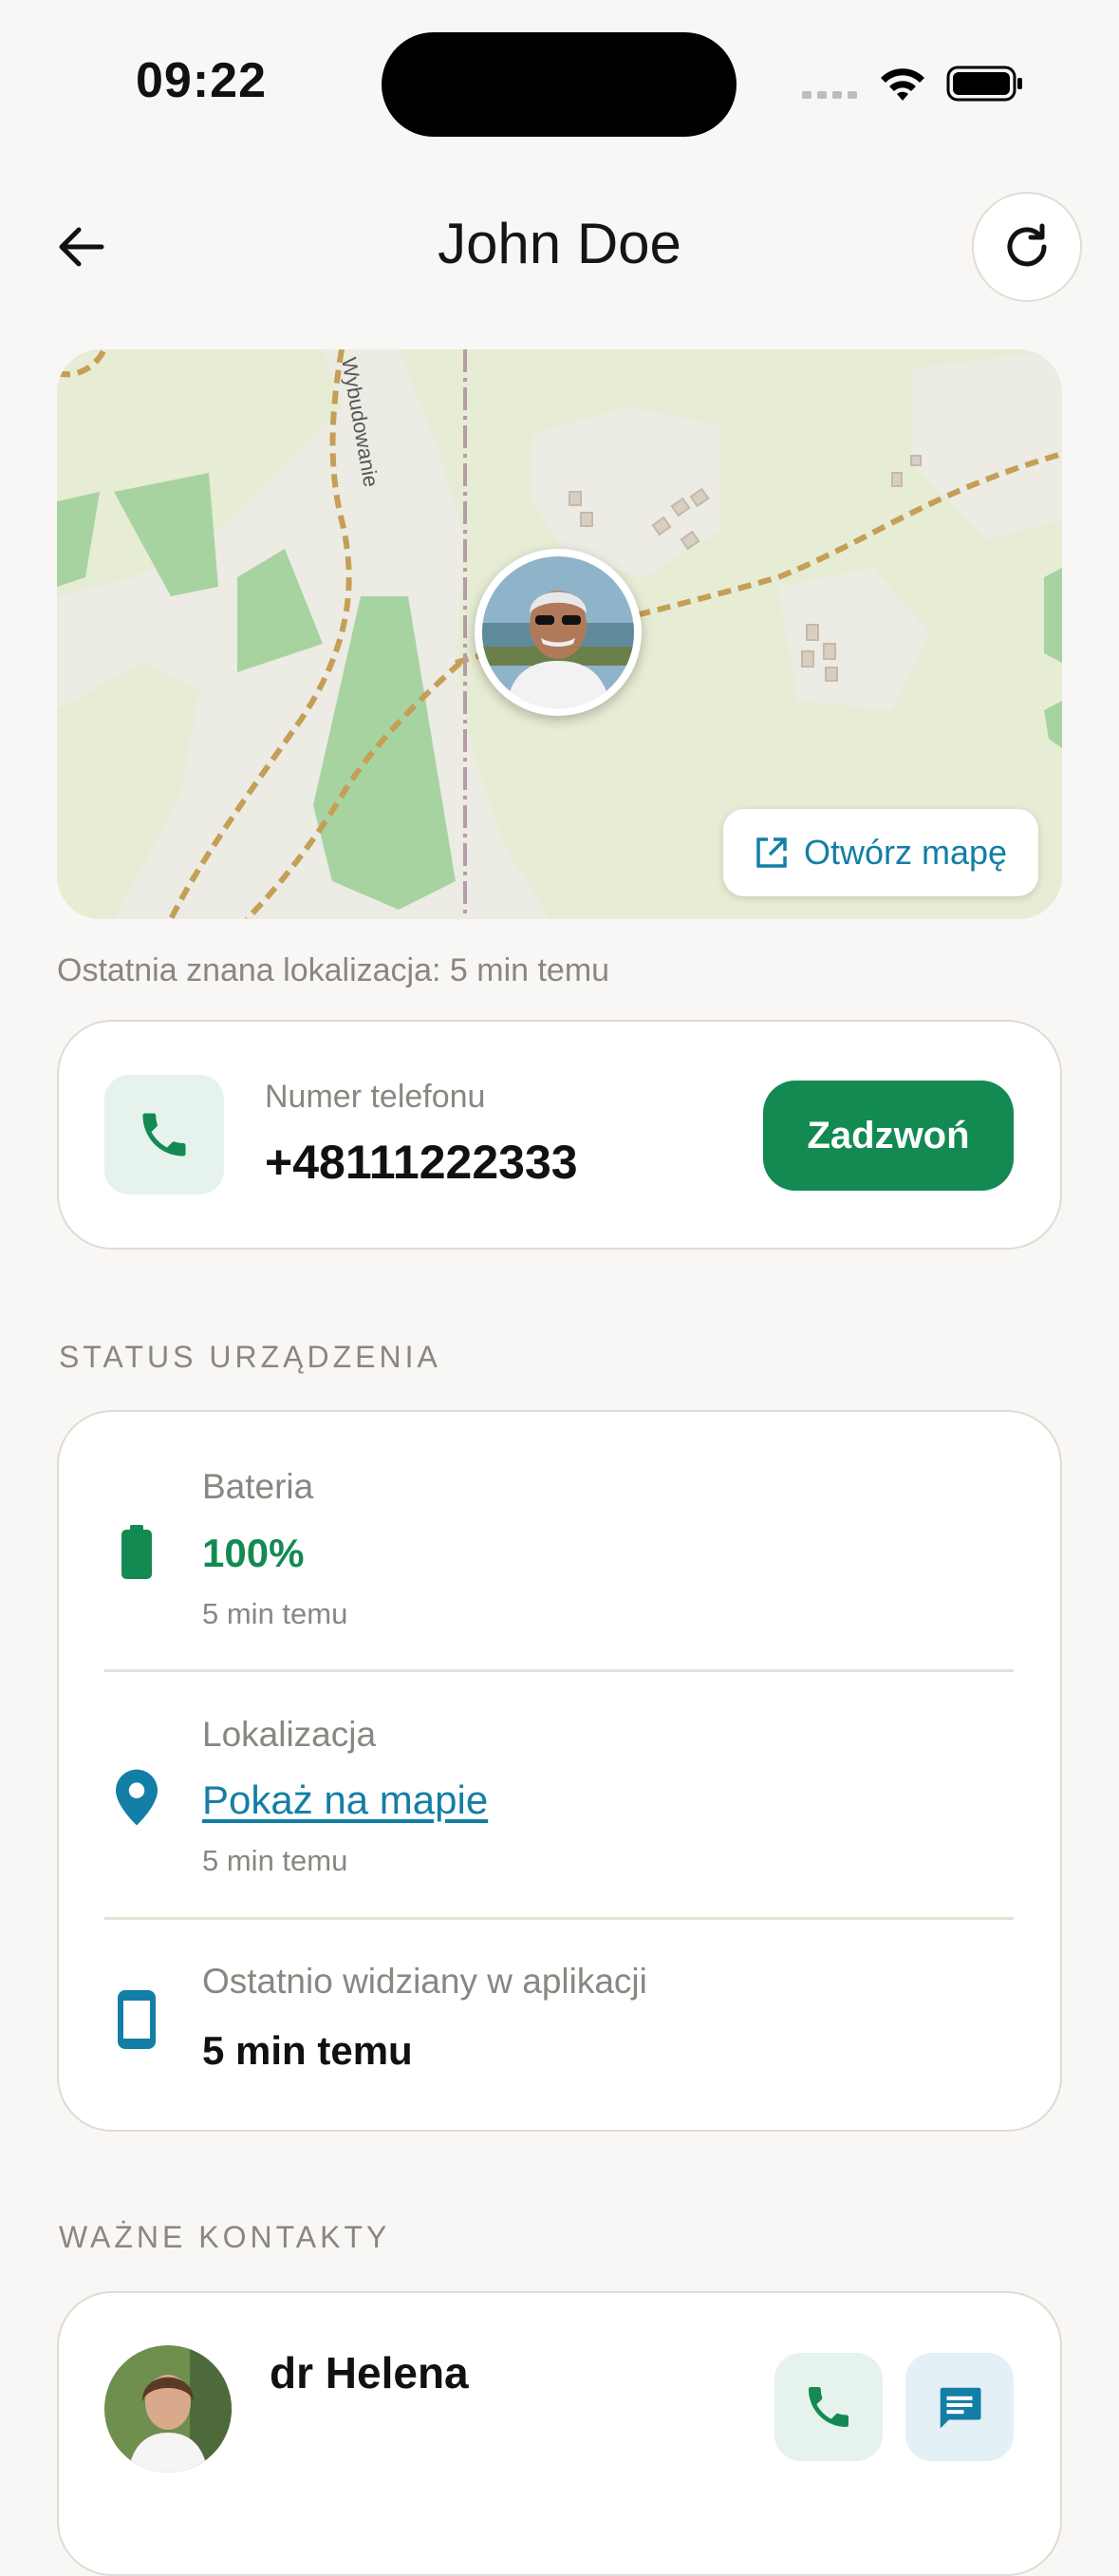 The width and height of the screenshot is (1119, 2576). What do you see at coordinates (345, 1800) in the screenshot?
I see `show-on-map-link: Pokaż na mapie` at bounding box center [345, 1800].